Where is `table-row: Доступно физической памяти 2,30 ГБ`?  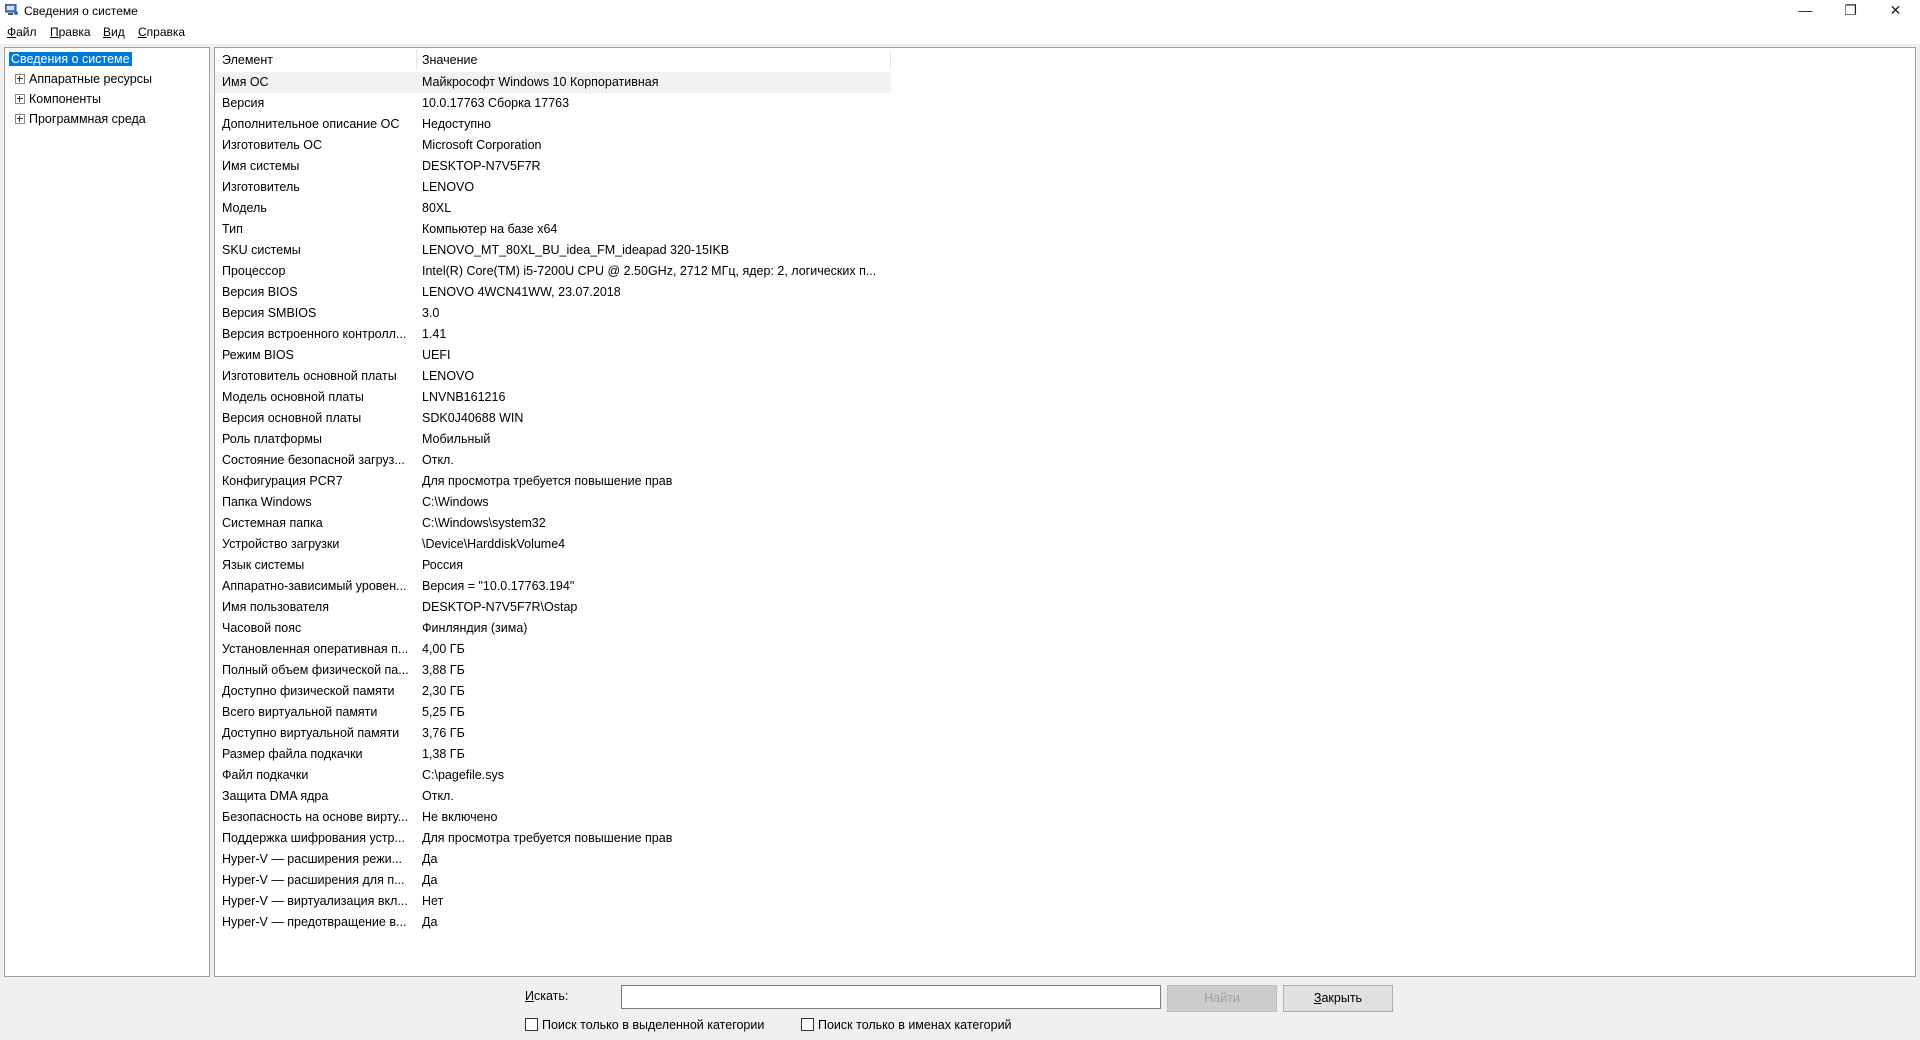 table-row: Доступно физической памяти 2,30 ГБ is located at coordinates (555, 691).